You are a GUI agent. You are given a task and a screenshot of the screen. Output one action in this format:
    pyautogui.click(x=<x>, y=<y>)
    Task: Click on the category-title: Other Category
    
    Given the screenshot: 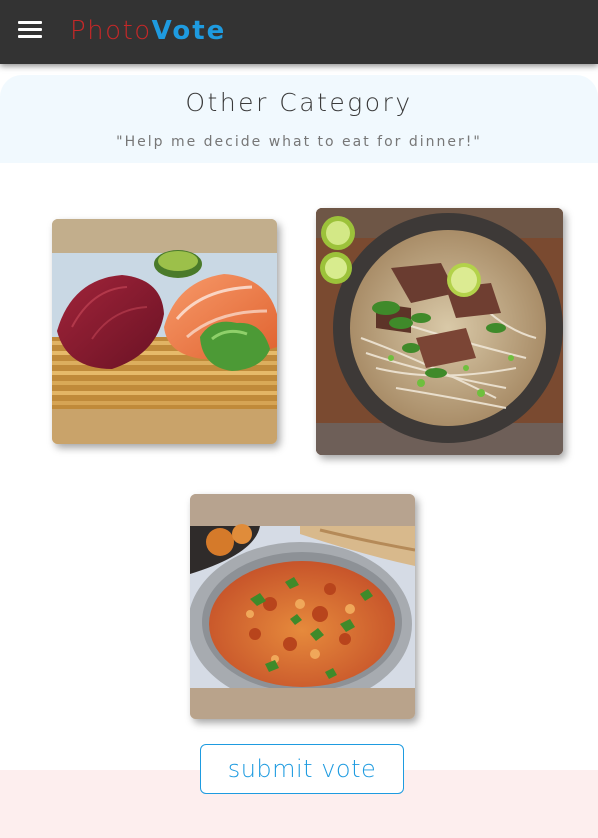 What is the action you would take?
    pyautogui.click(x=299, y=102)
    